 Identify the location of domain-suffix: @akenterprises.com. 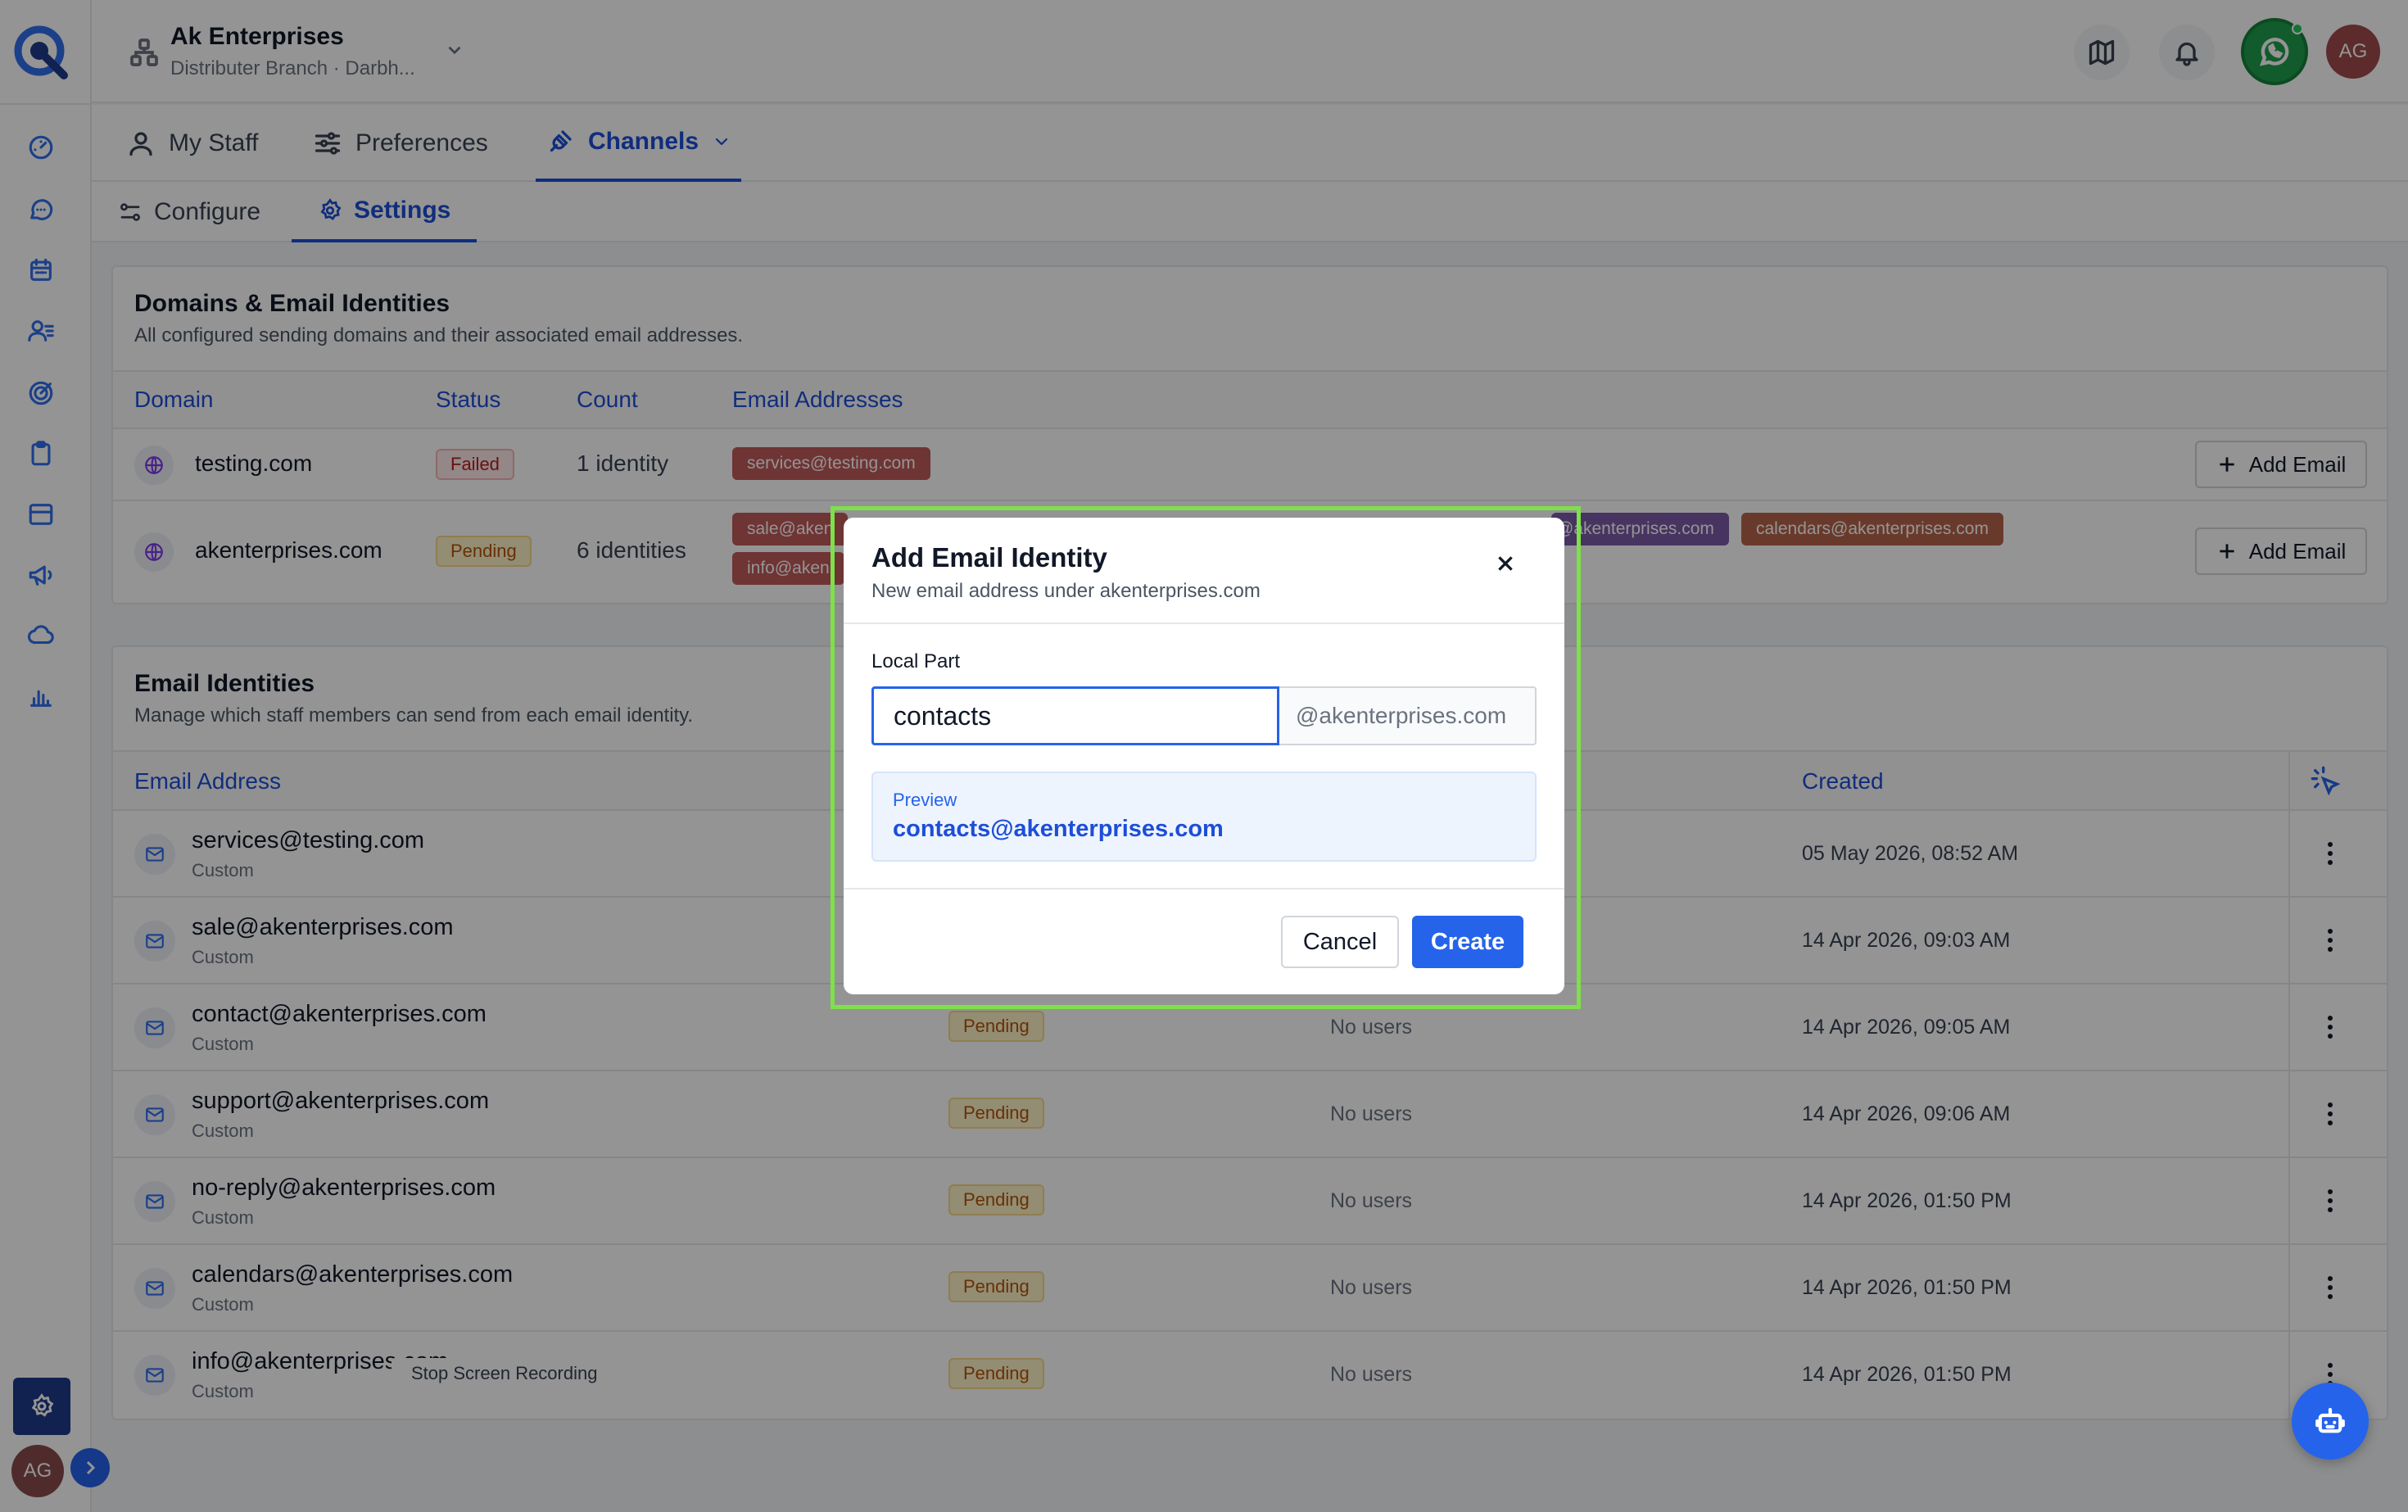
(1408, 715).